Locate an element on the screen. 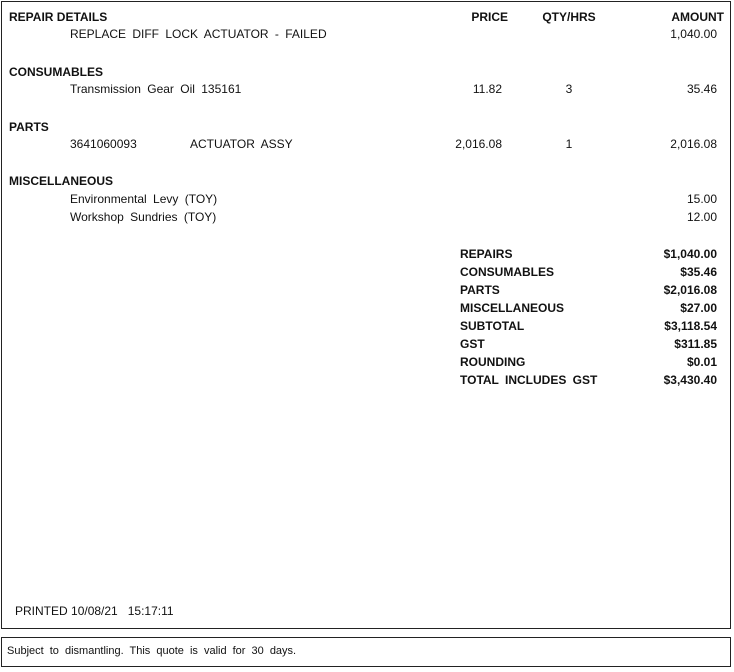  consumable-qty: 3 is located at coordinates (569, 89).